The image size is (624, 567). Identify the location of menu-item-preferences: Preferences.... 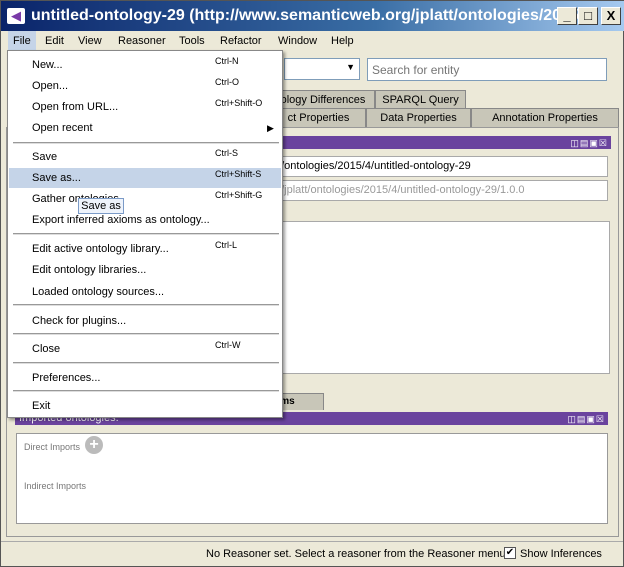
(145, 378).